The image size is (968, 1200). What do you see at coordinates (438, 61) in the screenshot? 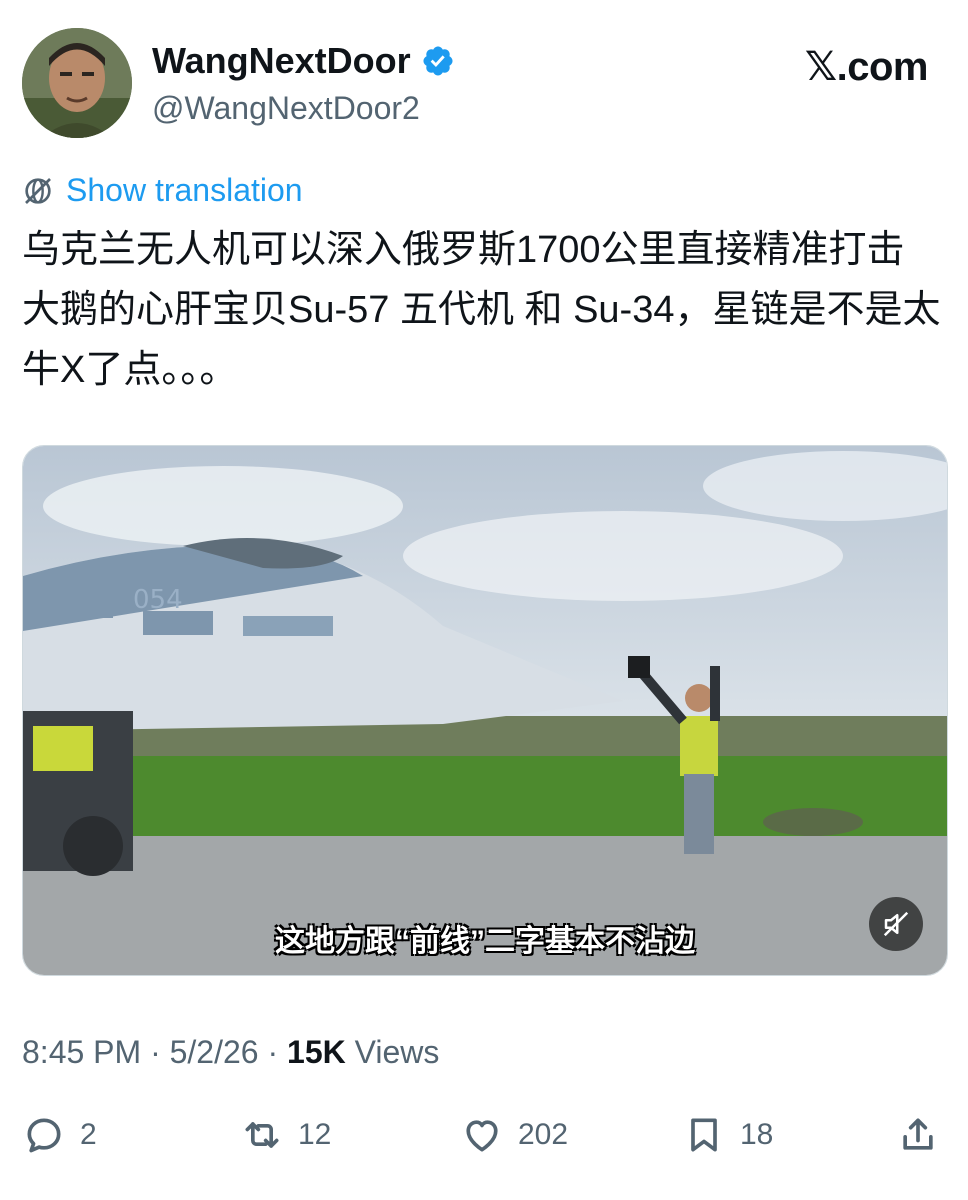
I see `verified-badge-icon` at bounding box center [438, 61].